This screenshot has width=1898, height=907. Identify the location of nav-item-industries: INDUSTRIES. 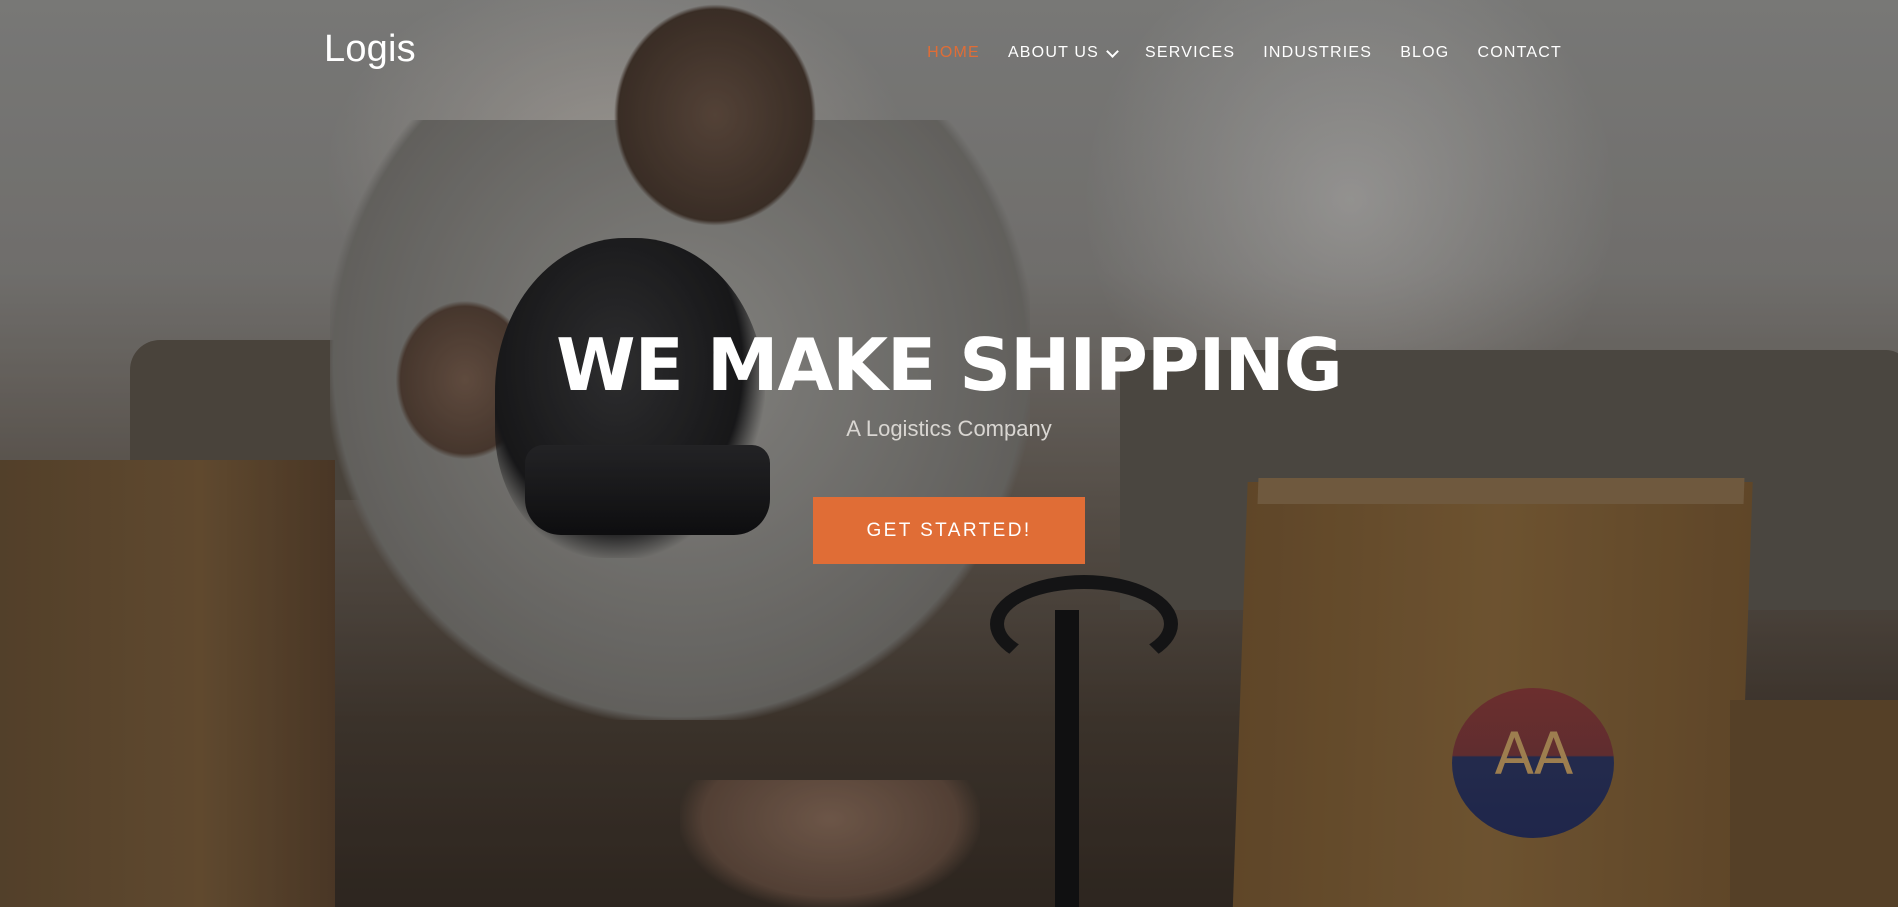
(1317, 53).